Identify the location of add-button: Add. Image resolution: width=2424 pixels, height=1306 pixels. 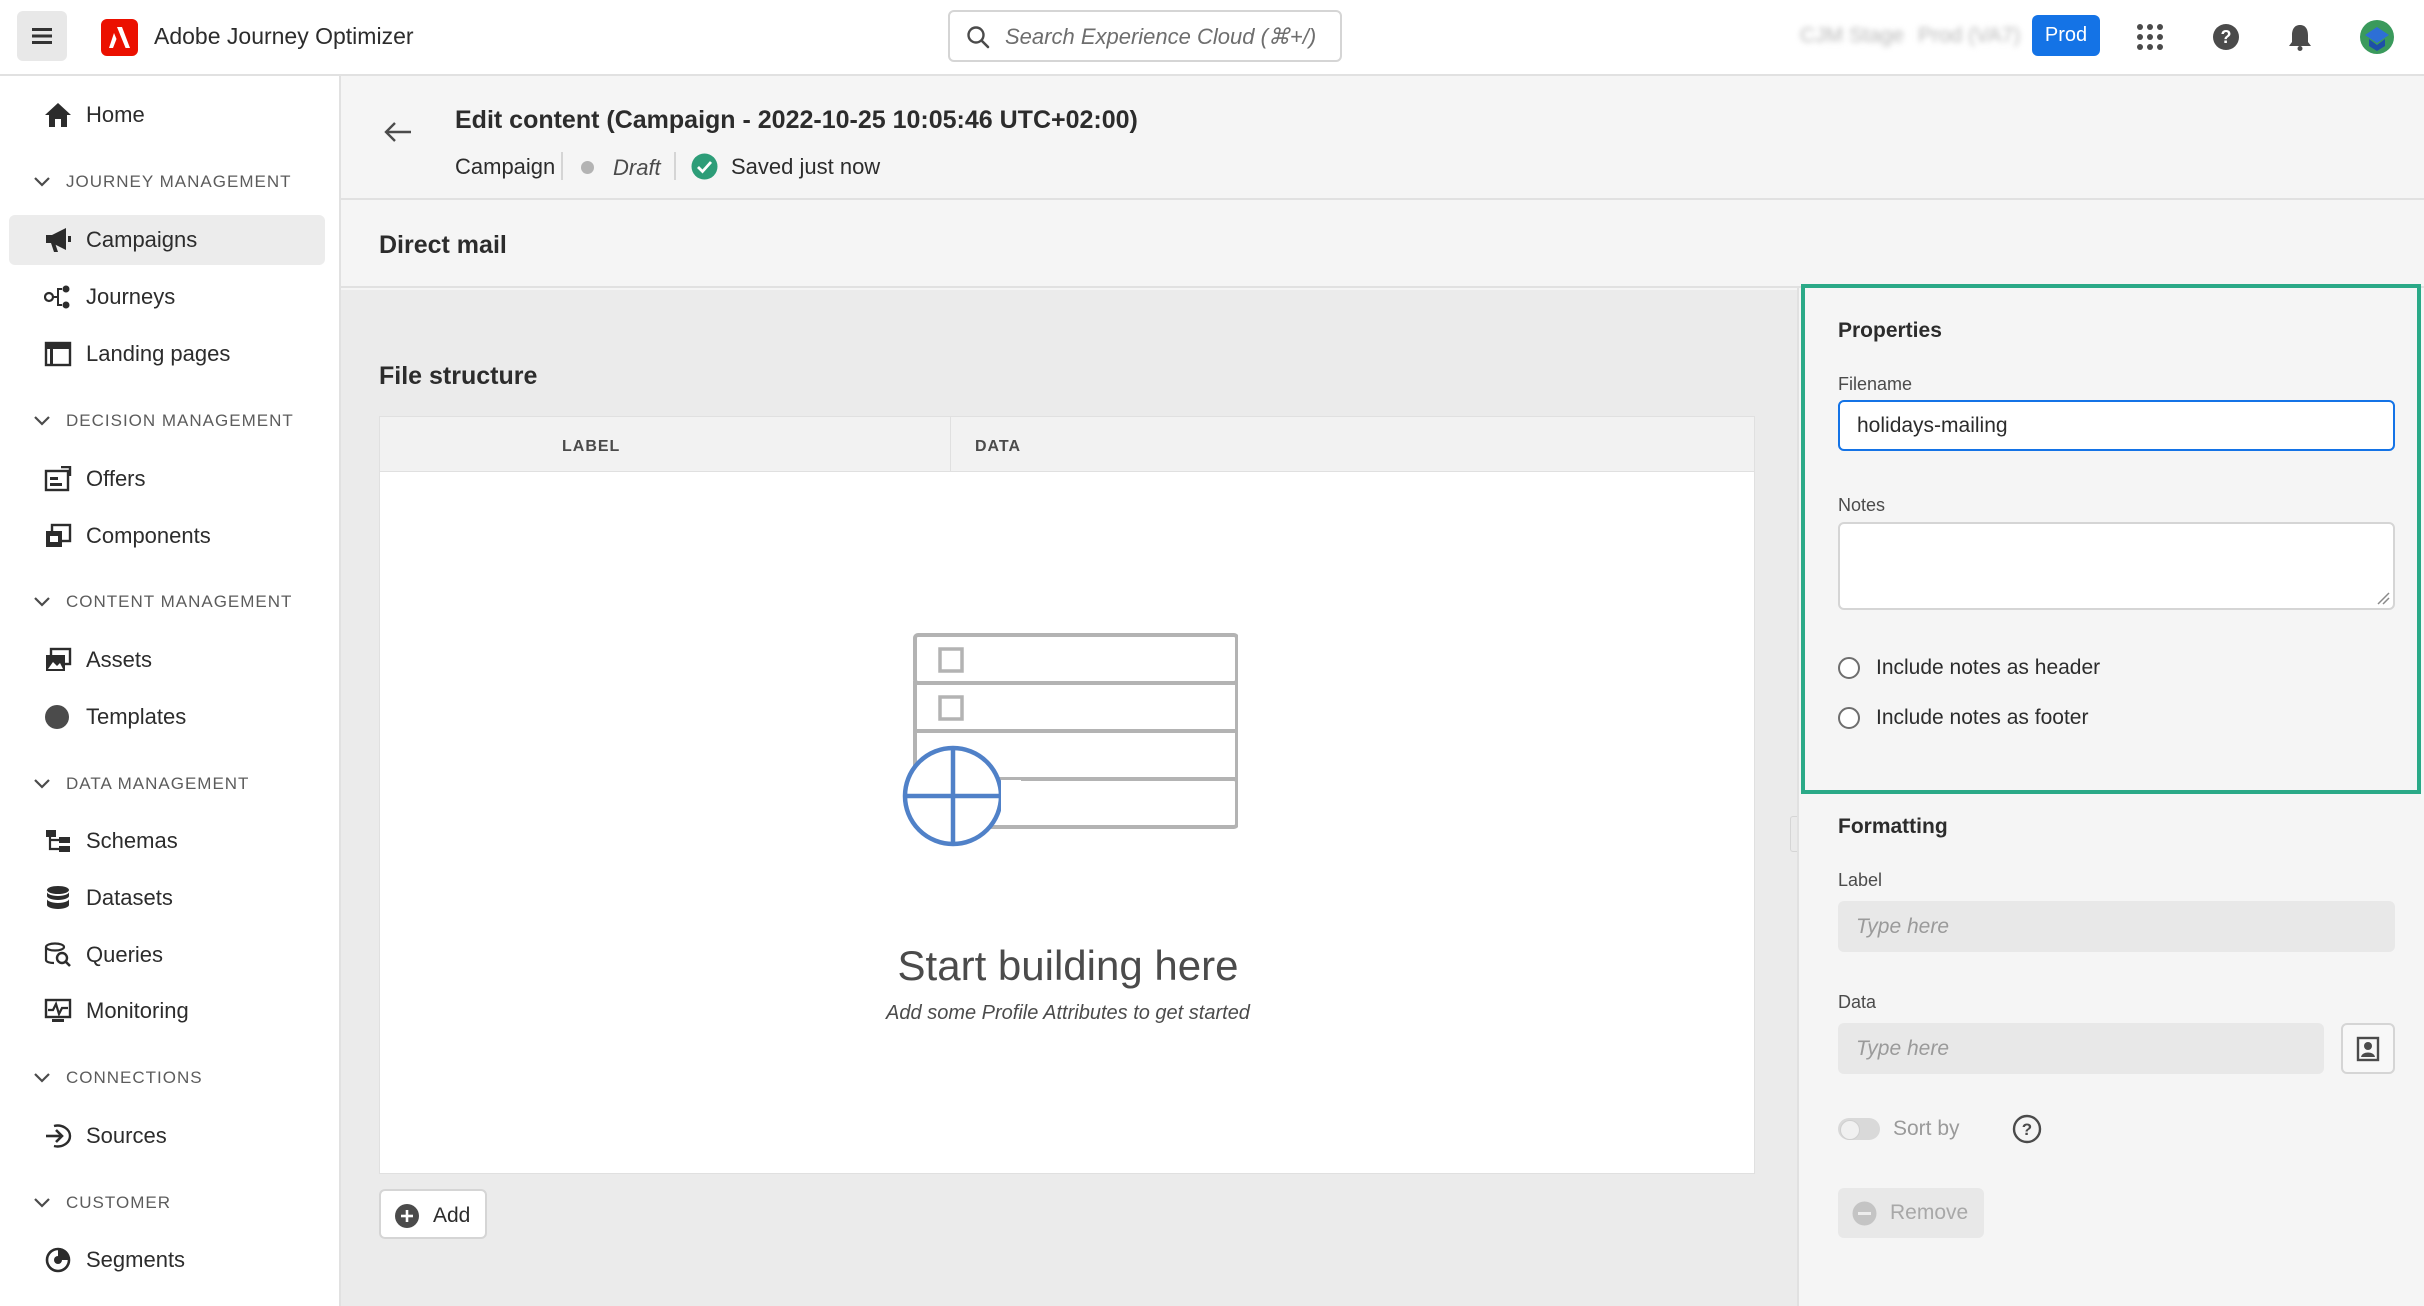
(433, 1214).